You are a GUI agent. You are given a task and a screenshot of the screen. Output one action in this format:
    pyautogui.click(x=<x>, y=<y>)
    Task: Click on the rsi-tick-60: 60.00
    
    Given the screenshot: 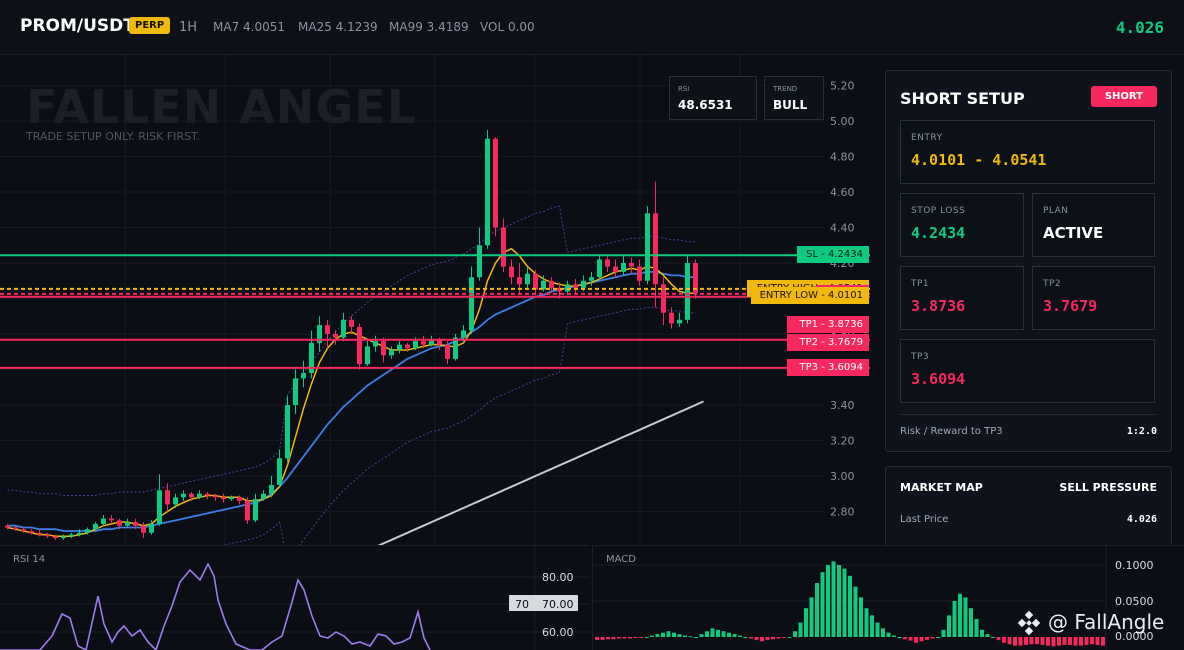 What is the action you would take?
    pyautogui.click(x=558, y=632)
    